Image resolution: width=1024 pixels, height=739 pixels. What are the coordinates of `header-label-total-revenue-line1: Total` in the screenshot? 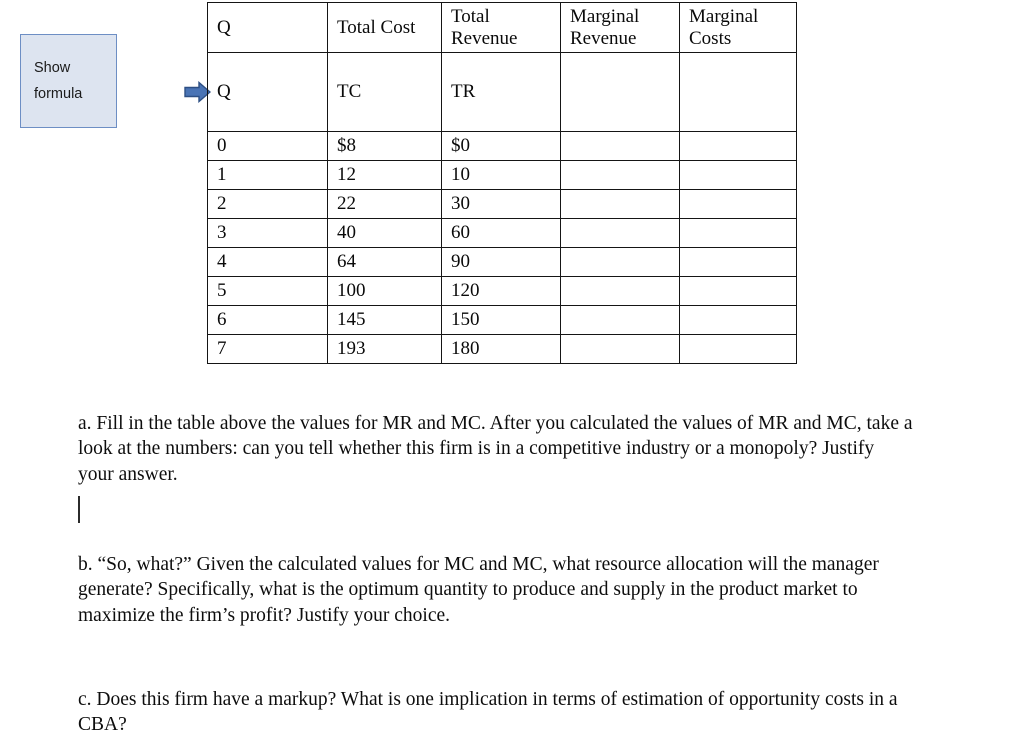 It's located at (470, 16).